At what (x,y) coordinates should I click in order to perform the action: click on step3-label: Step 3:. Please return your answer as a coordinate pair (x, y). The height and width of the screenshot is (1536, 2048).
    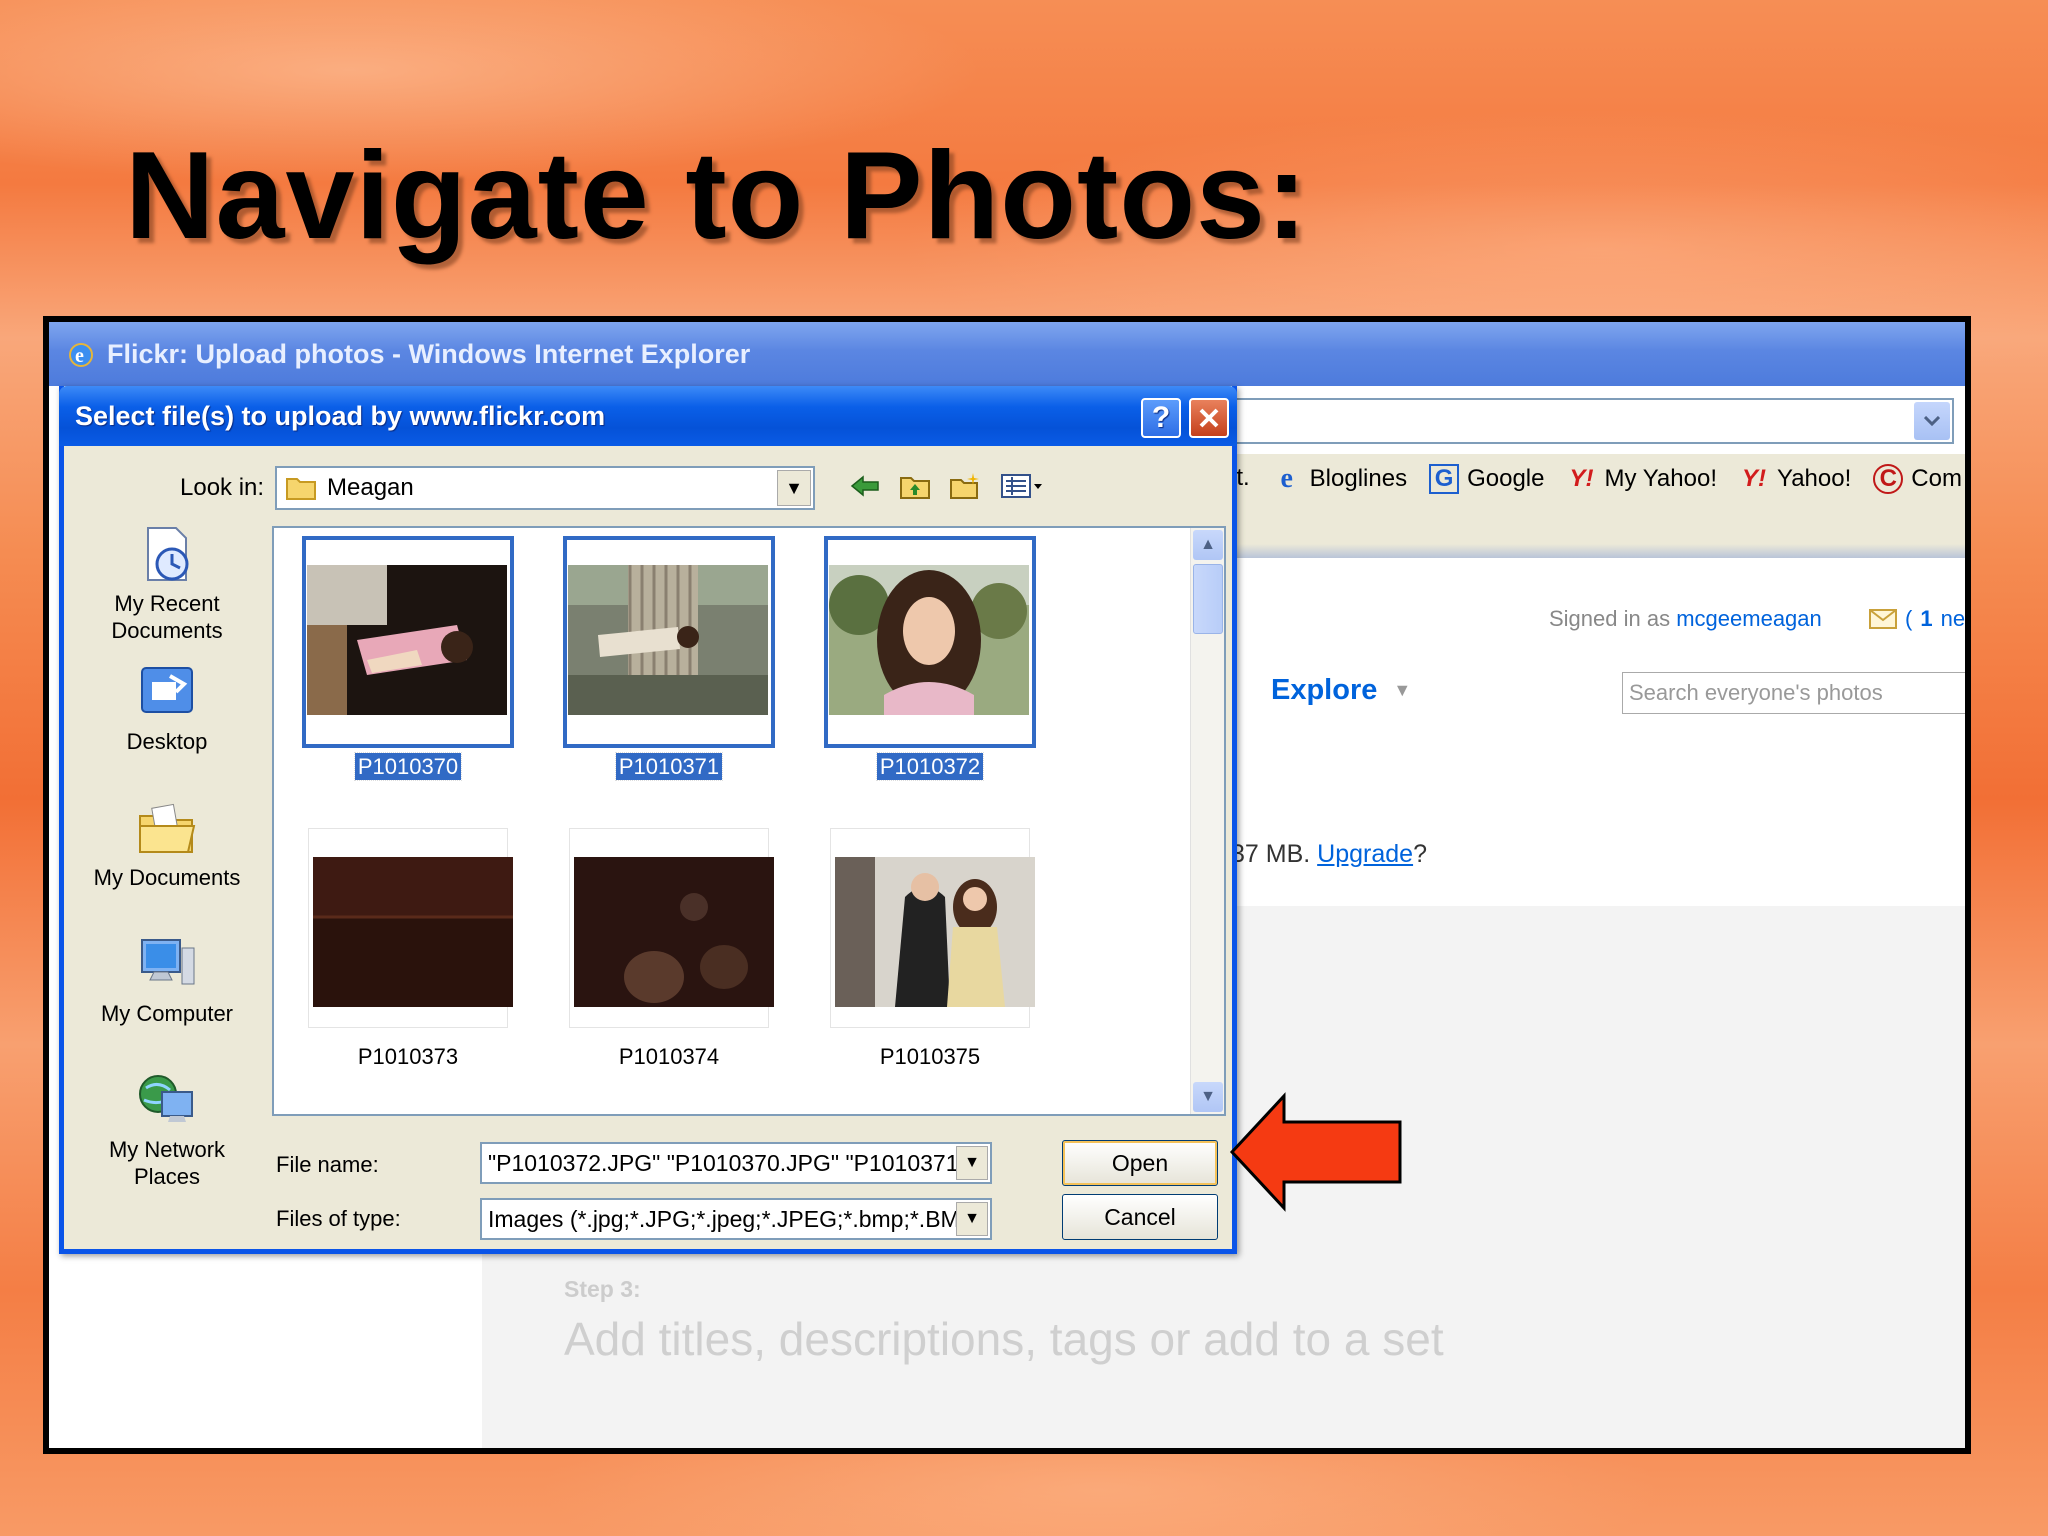
    Looking at the image, I should click on (602, 1289).